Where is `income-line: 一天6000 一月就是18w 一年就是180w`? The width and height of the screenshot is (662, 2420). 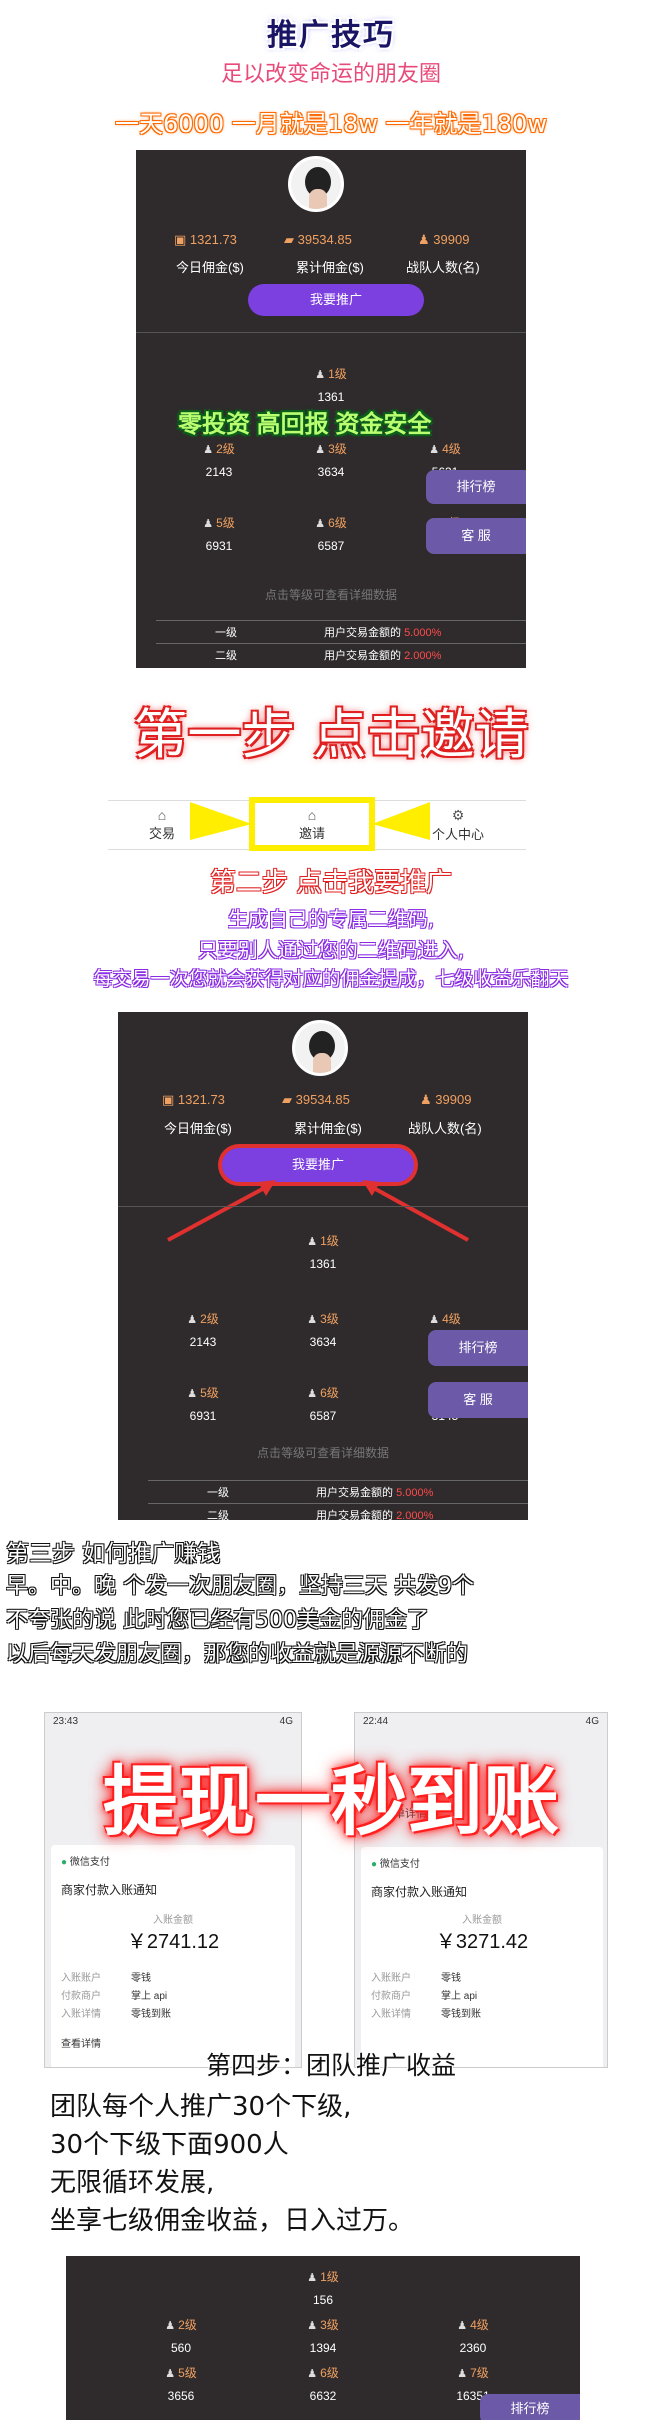 income-line: 一天6000 一月就是18w 一年就是180w is located at coordinates (331, 124).